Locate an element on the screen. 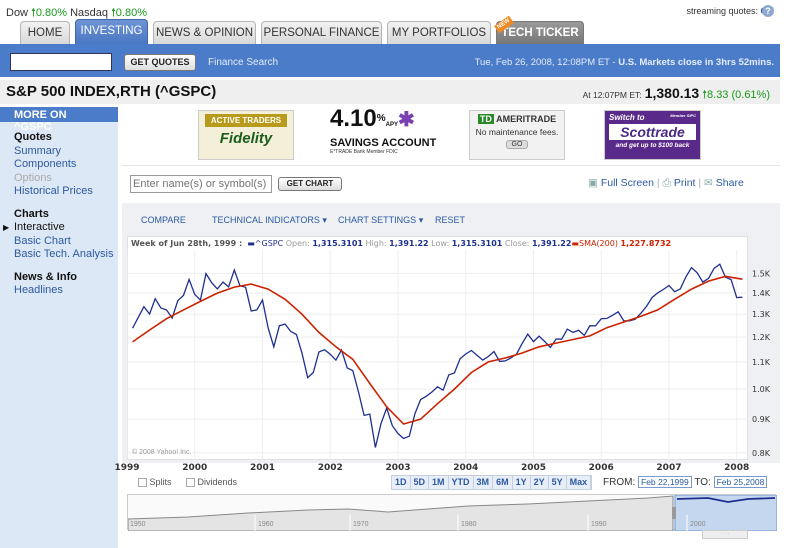 The image size is (800, 548). range-selector: 1D 5D 1M YTD 3M 6M 1Y 2Y 5Y Max is located at coordinates (492, 482).